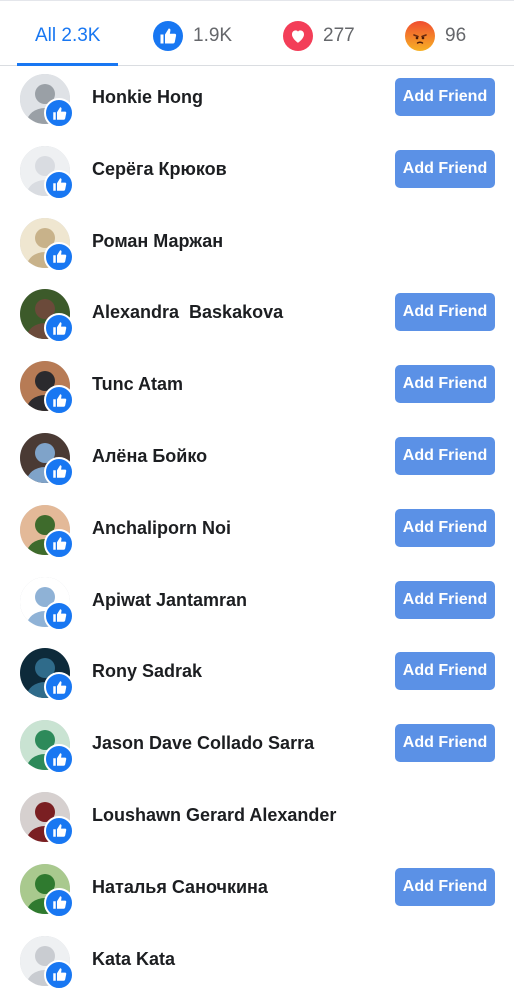 This screenshot has height=999, width=514. What do you see at coordinates (137, 384) in the screenshot?
I see `reactor-name: Tunc Atam` at bounding box center [137, 384].